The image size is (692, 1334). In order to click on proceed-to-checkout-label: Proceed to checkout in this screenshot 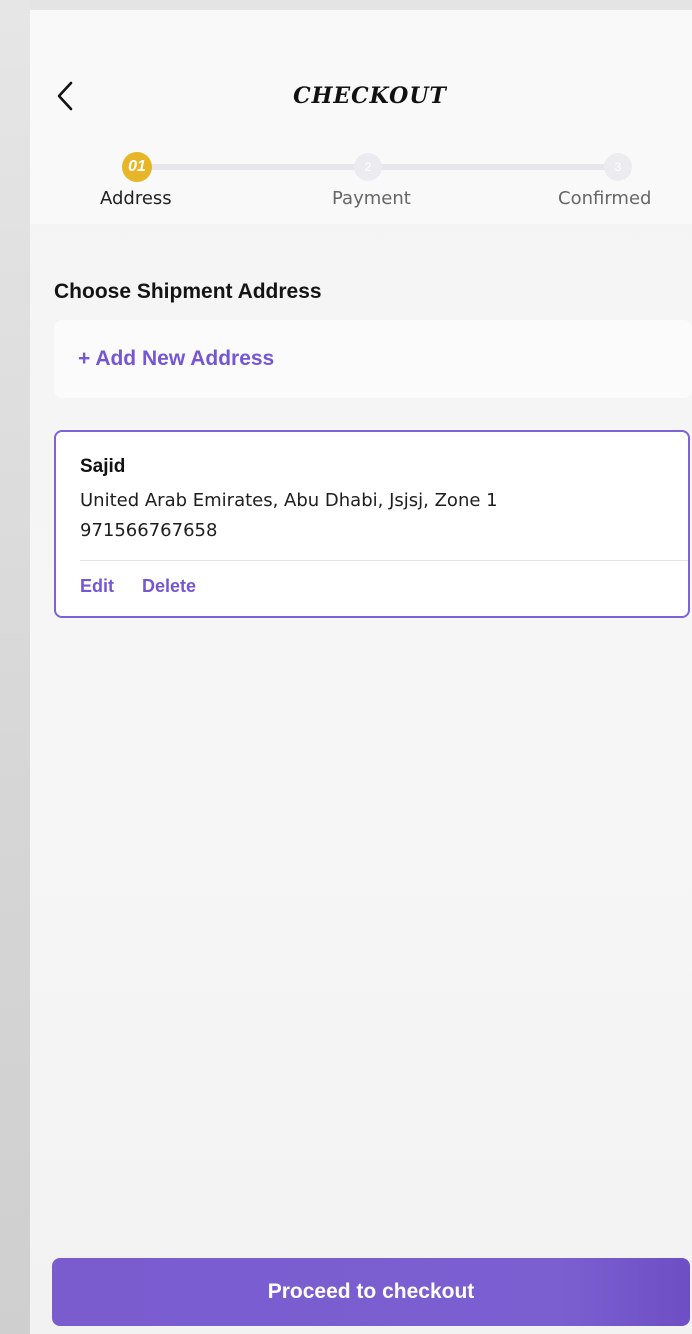, I will do `click(371, 1291)`.